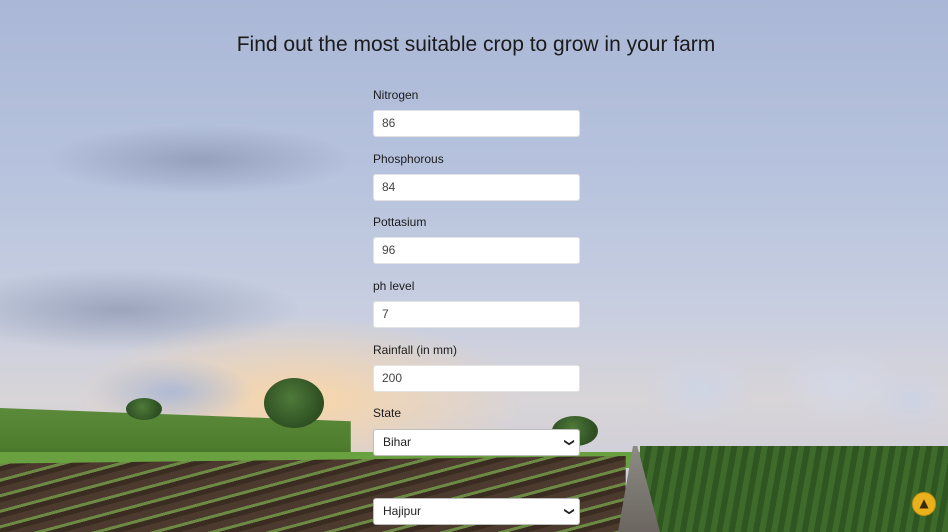 The height and width of the screenshot is (532, 948). Describe the element at coordinates (415, 350) in the screenshot. I see `rainfall-label: Rainfall (in mm)` at that location.